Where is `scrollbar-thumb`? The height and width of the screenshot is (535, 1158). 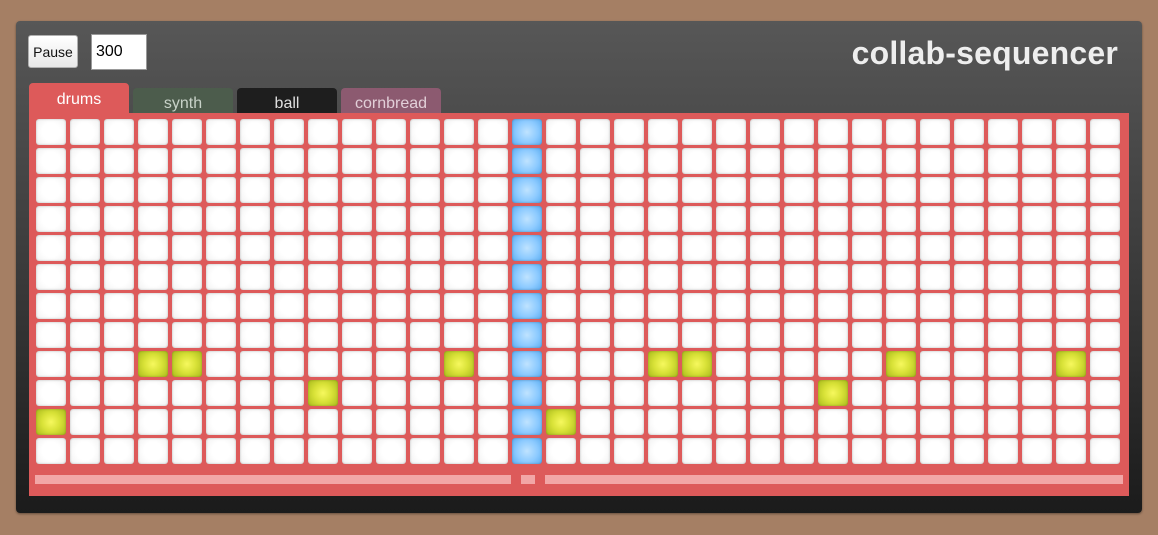 scrollbar-thumb is located at coordinates (528, 479).